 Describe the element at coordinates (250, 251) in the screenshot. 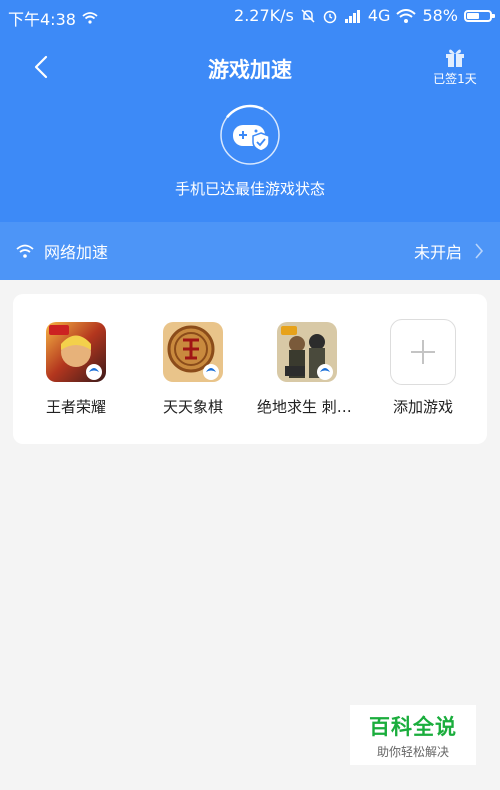

I see `network-accel-row: 网络加速 未开启` at that location.